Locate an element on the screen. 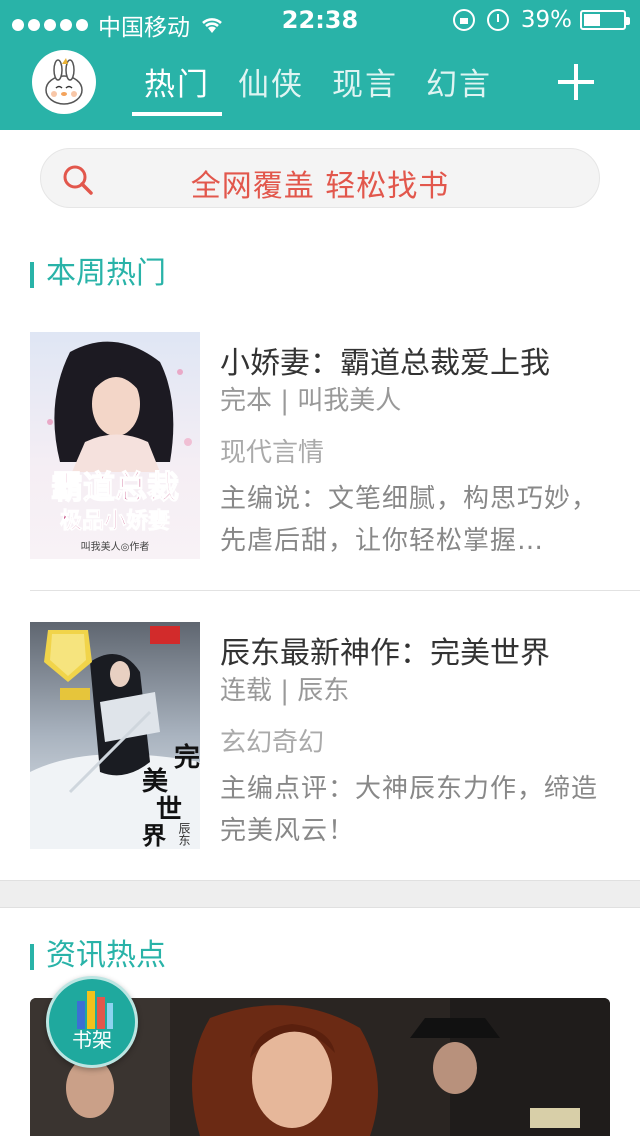 The height and width of the screenshot is (1136, 640). tab-xianxia: 仙侠 is located at coordinates (271, 85).